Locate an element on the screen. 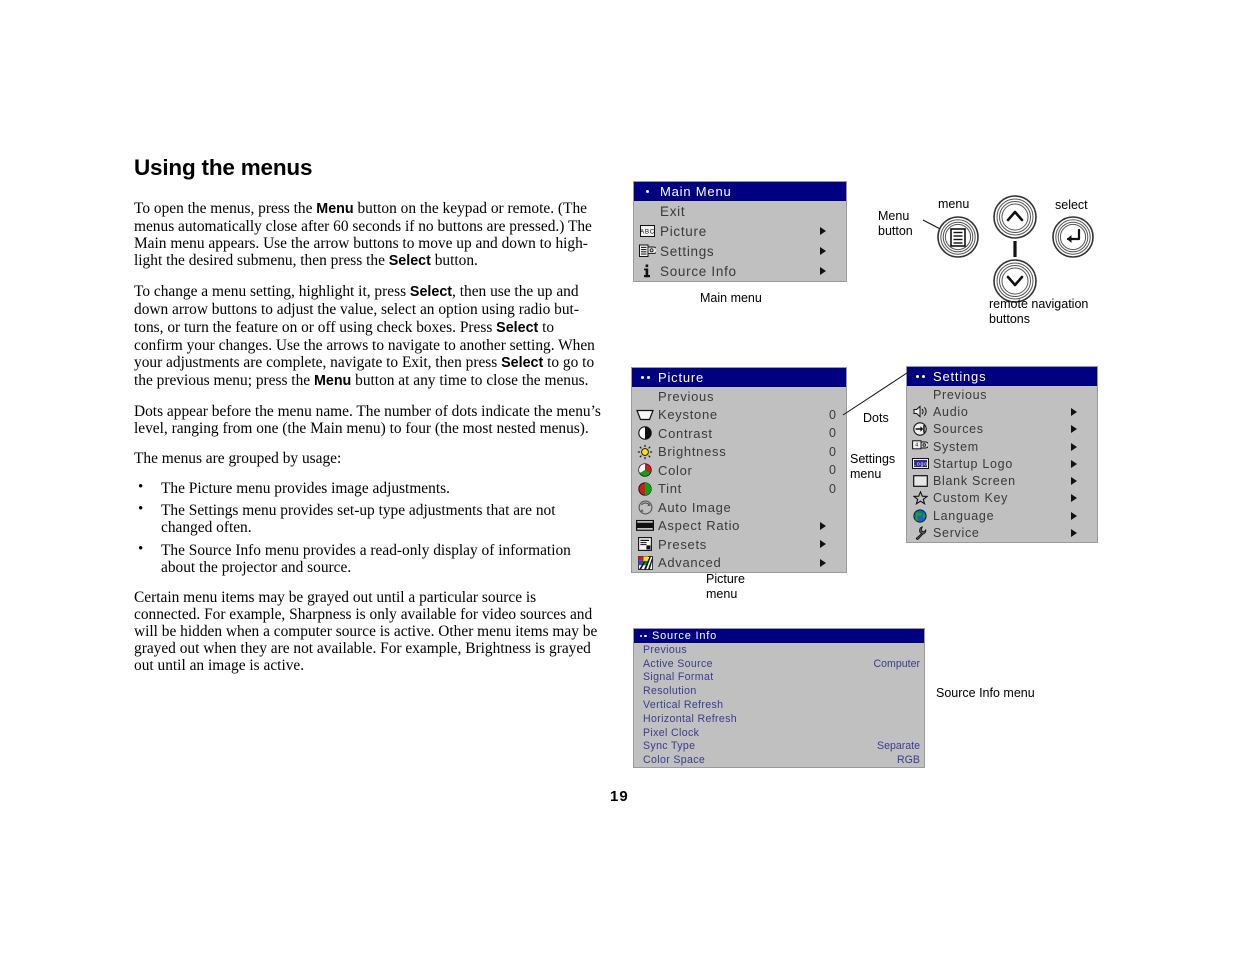 The width and height of the screenshot is (1235, 954). level-dots is located at coordinates (645, 377).